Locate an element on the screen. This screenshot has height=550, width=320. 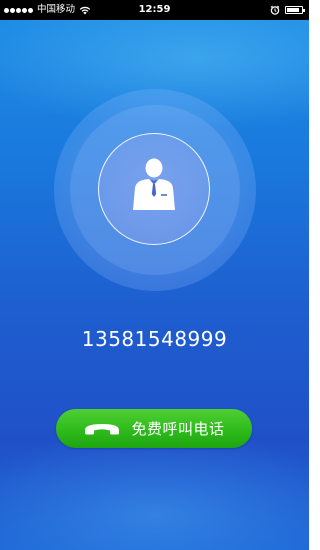
status-time: 12:59 is located at coordinates (154, 9).